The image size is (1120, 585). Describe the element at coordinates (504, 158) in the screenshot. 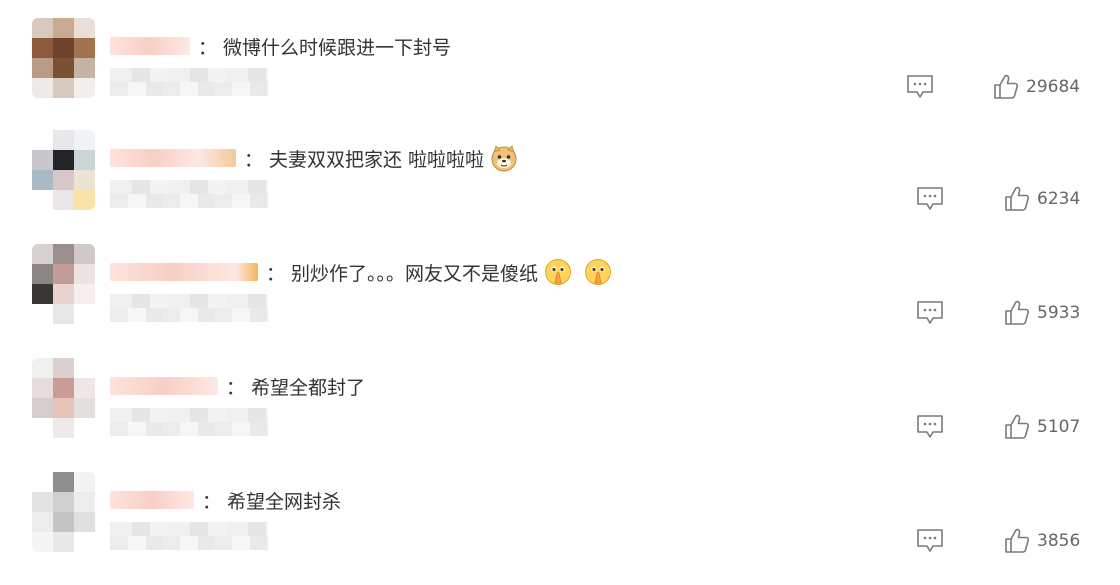

I see `doge-emoji-icon` at that location.